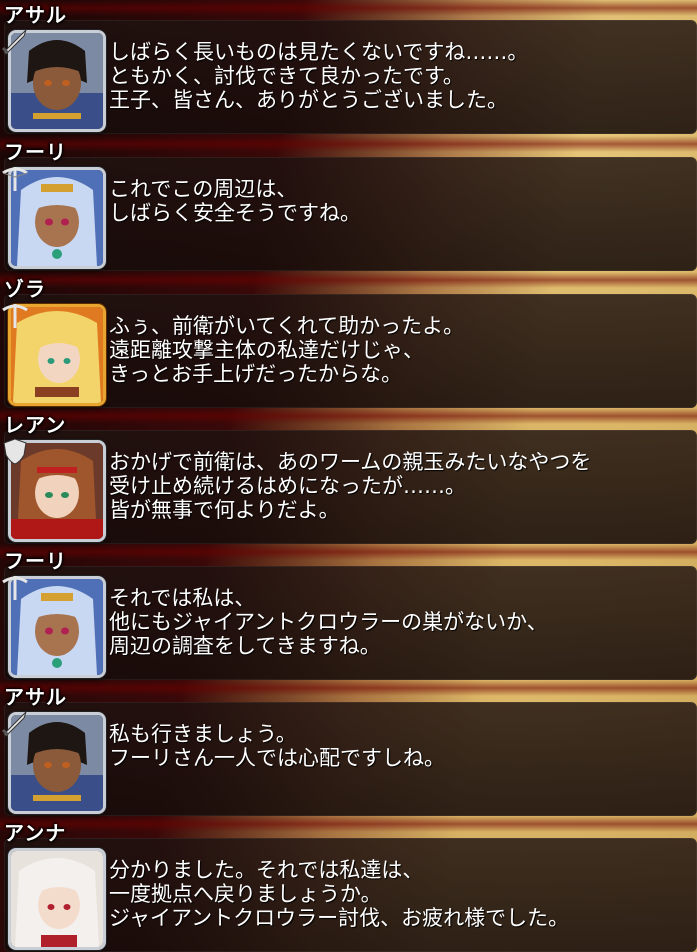 The image size is (697, 952). Describe the element at coordinates (245, 646) in the screenshot. I see `dialogue-line: 周辺の調査をしてきますね。` at that location.